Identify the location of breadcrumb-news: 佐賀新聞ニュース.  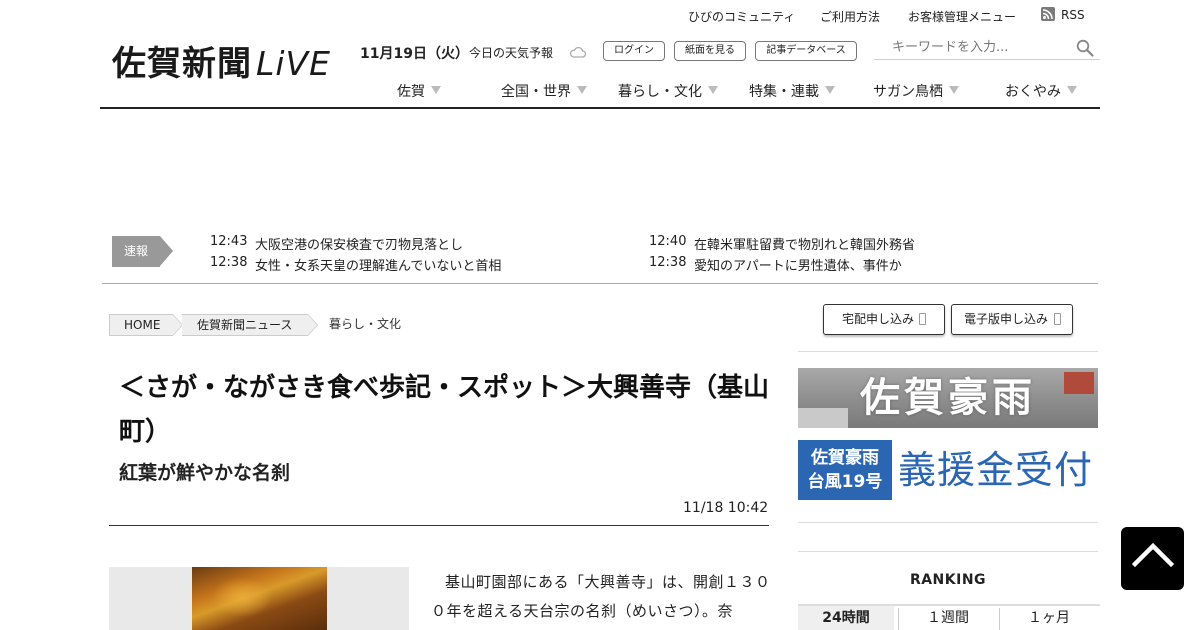
(245, 325).